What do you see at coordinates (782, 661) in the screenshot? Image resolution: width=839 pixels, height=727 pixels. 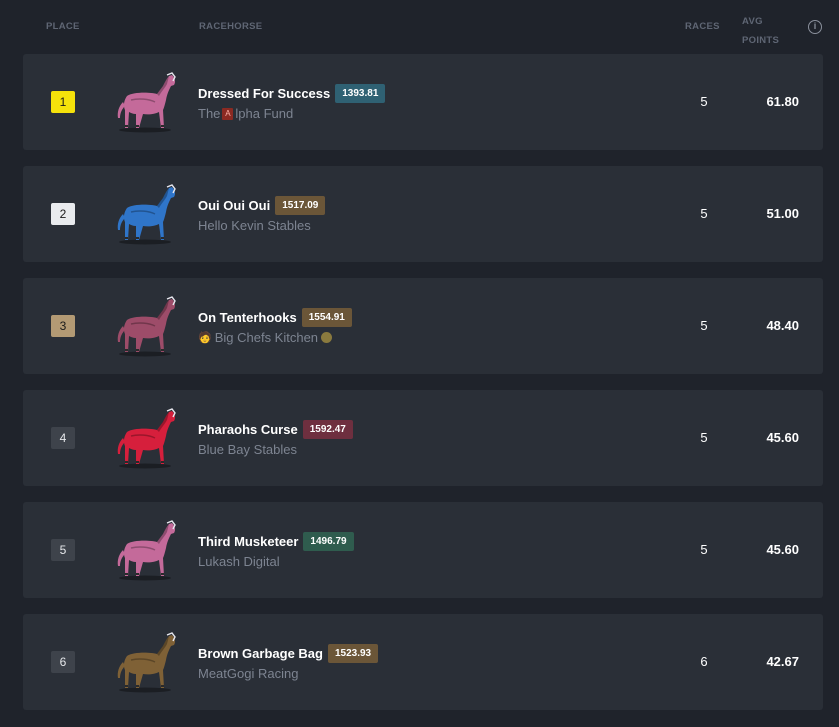 I see `avg-points: 42.67` at bounding box center [782, 661].